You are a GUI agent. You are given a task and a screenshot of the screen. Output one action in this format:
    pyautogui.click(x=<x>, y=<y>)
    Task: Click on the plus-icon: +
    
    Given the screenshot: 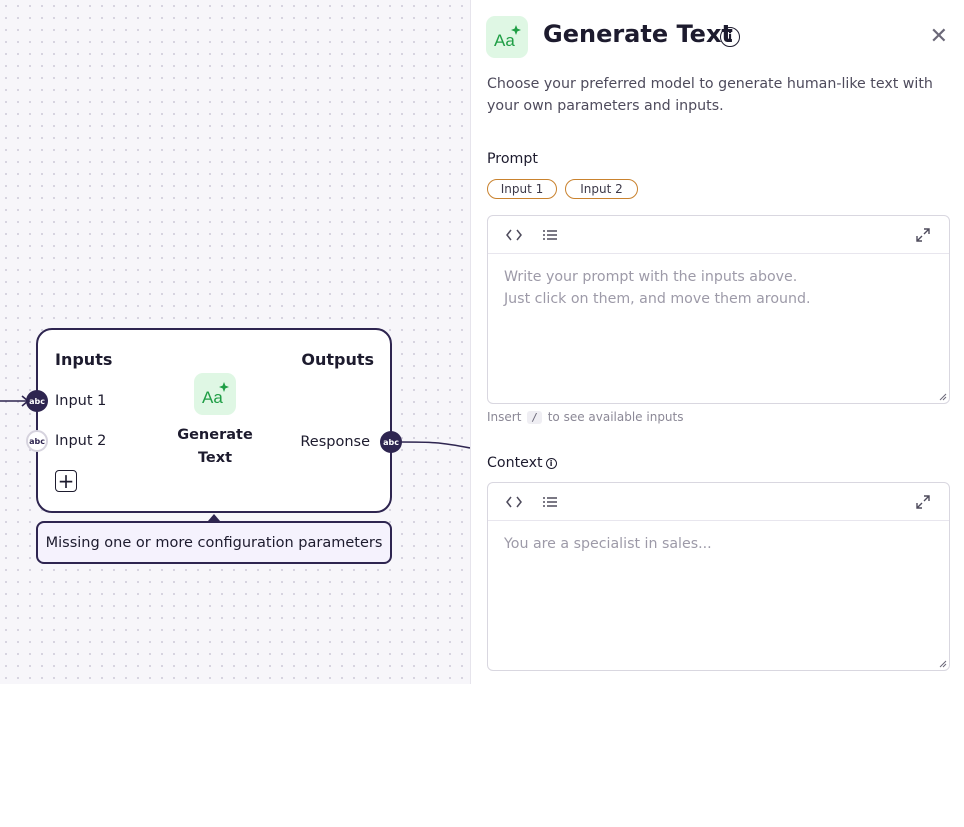 What is the action you would take?
    pyautogui.click(x=66, y=481)
    